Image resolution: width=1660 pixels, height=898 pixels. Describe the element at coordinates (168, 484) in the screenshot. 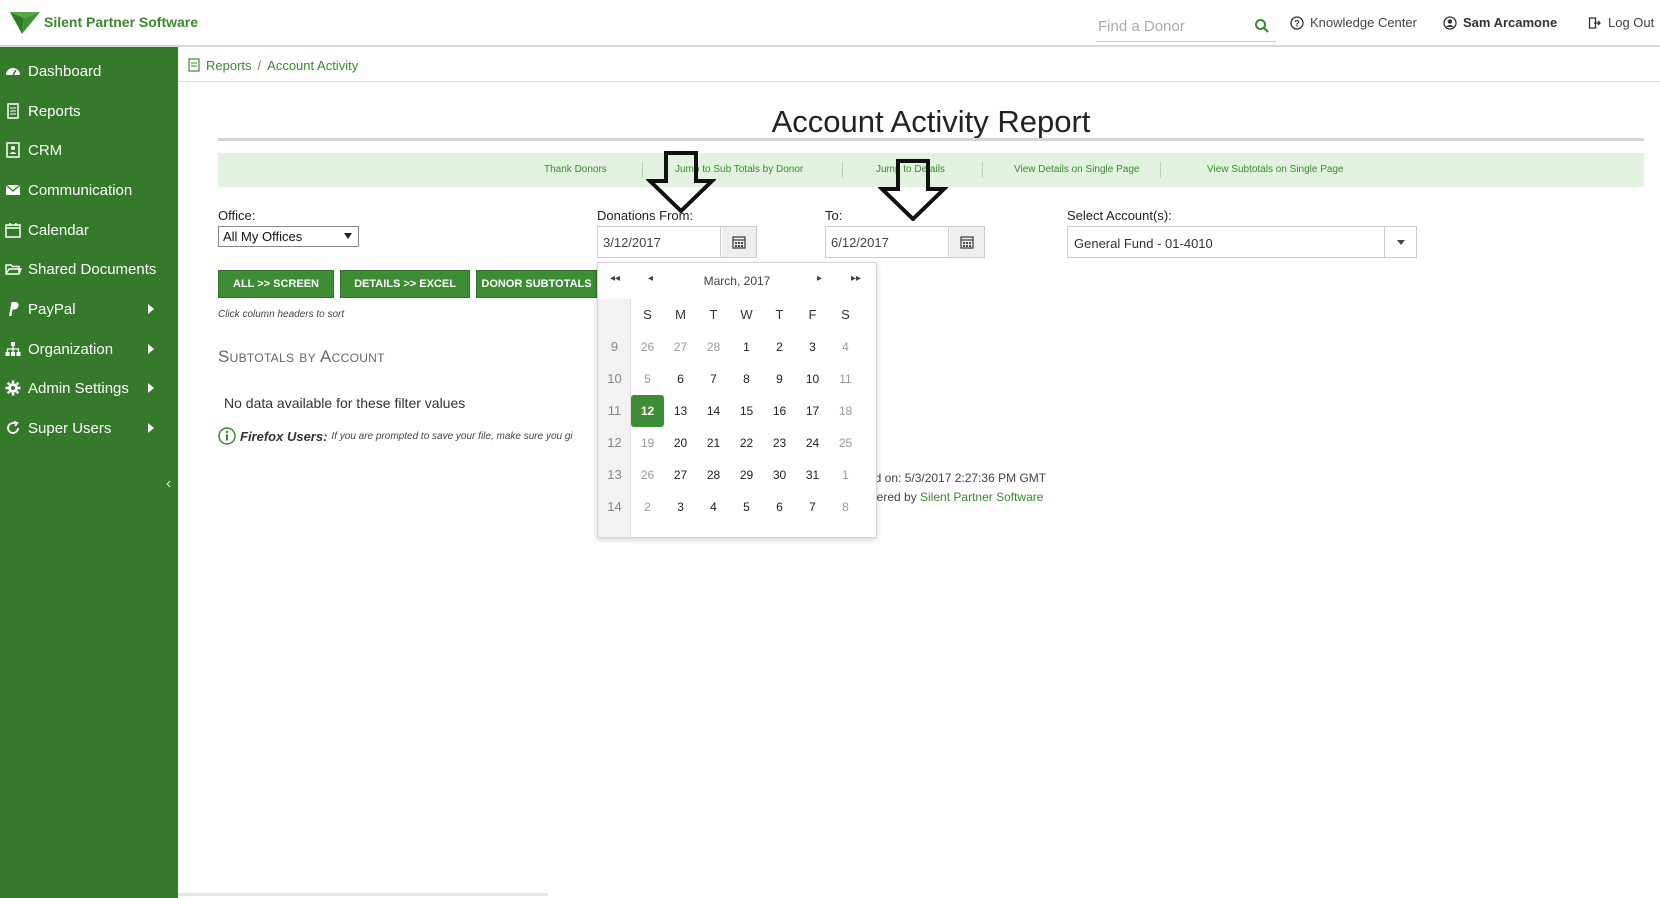

I see `chevron-left-icon: ‹` at that location.